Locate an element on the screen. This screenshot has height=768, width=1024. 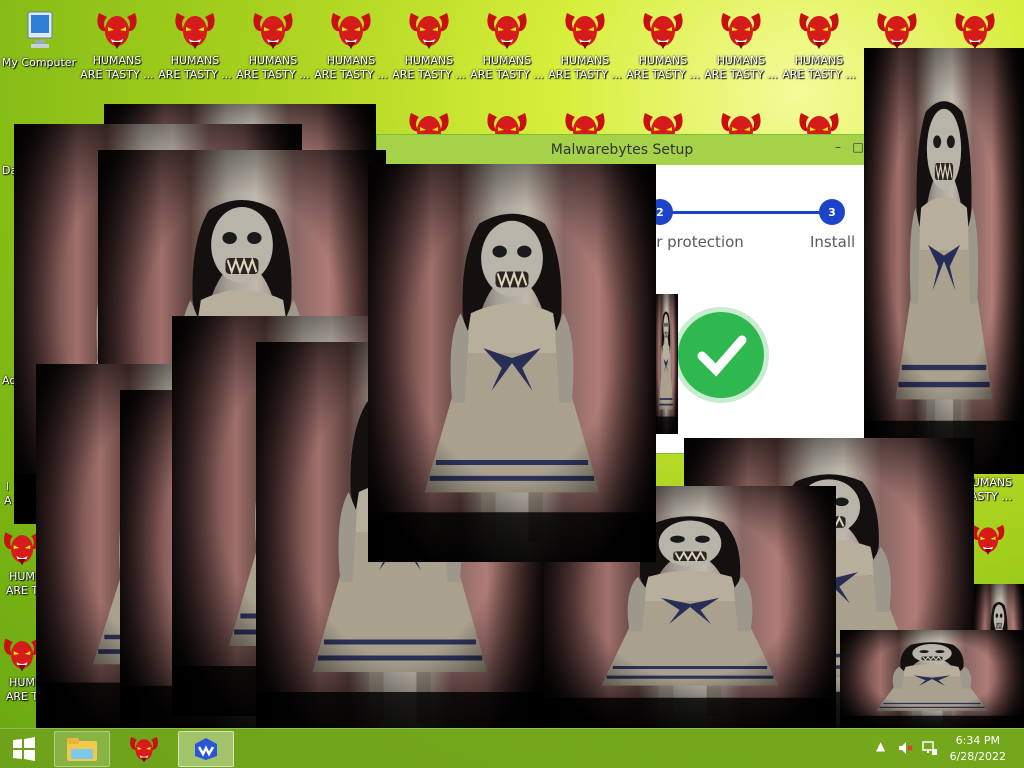
my-computer-label: My Computer is located at coordinates (39, 62).